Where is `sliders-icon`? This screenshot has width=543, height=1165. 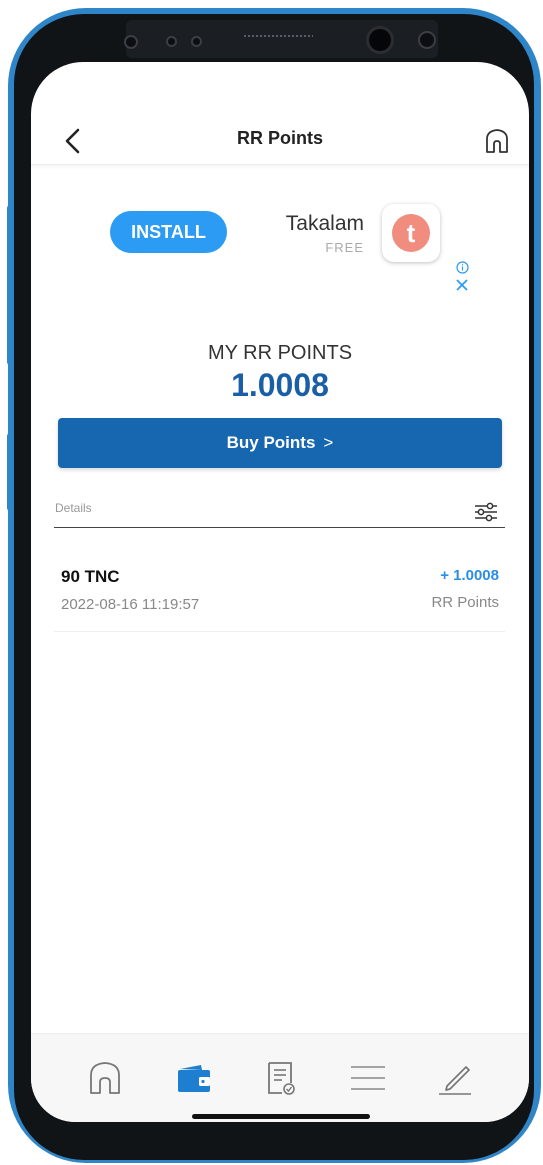
sliders-icon is located at coordinates (486, 512).